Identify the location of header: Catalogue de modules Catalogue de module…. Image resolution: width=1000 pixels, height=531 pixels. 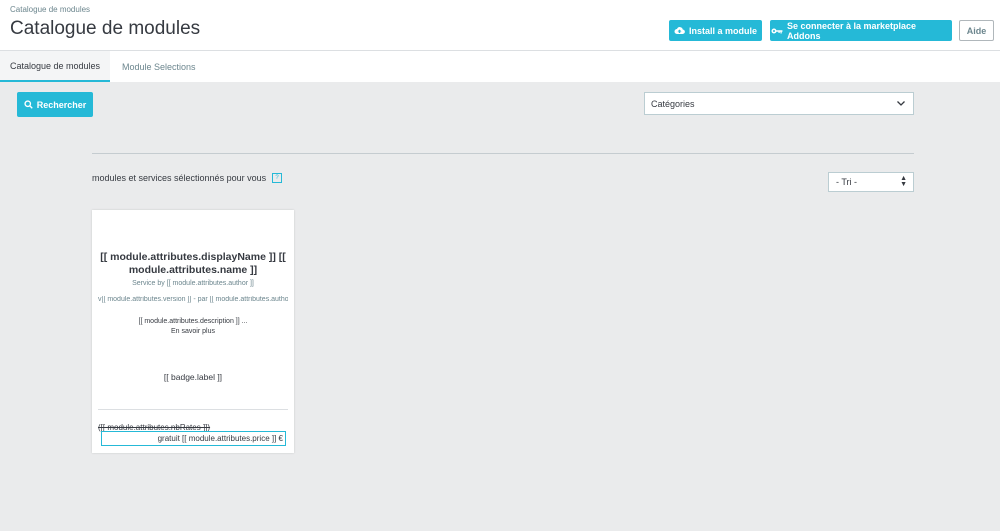
(500, 25).